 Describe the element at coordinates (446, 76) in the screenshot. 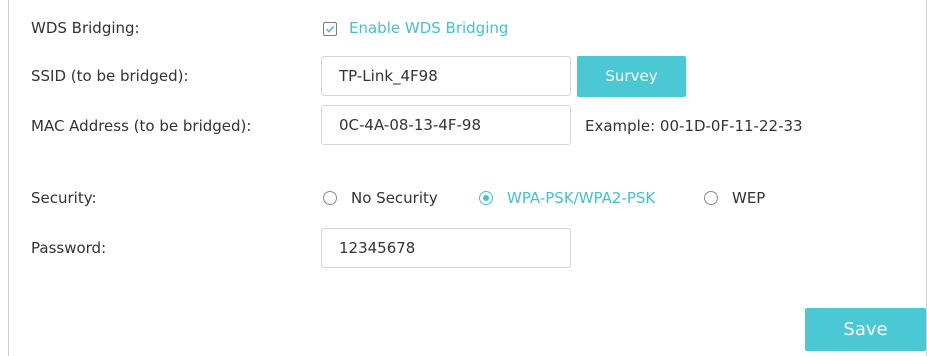

I see `ssid-input: TP-Link_4F98` at that location.